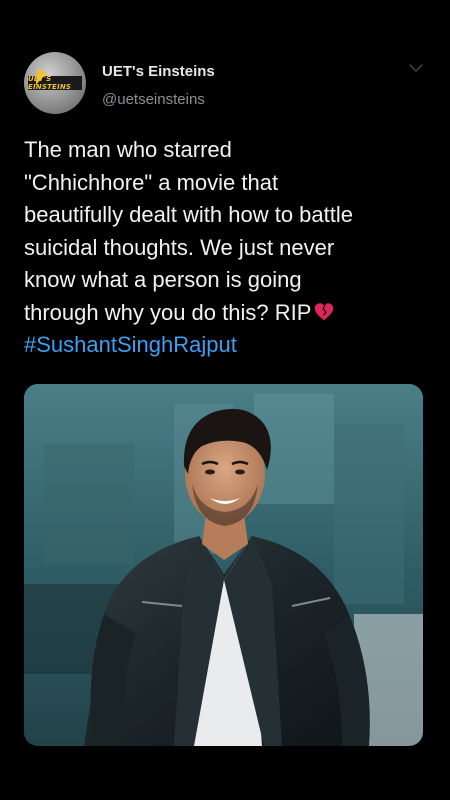 The image size is (450, 800). I want to click on tweet-text-line: through why you do this? RIP, so click(168, 312).